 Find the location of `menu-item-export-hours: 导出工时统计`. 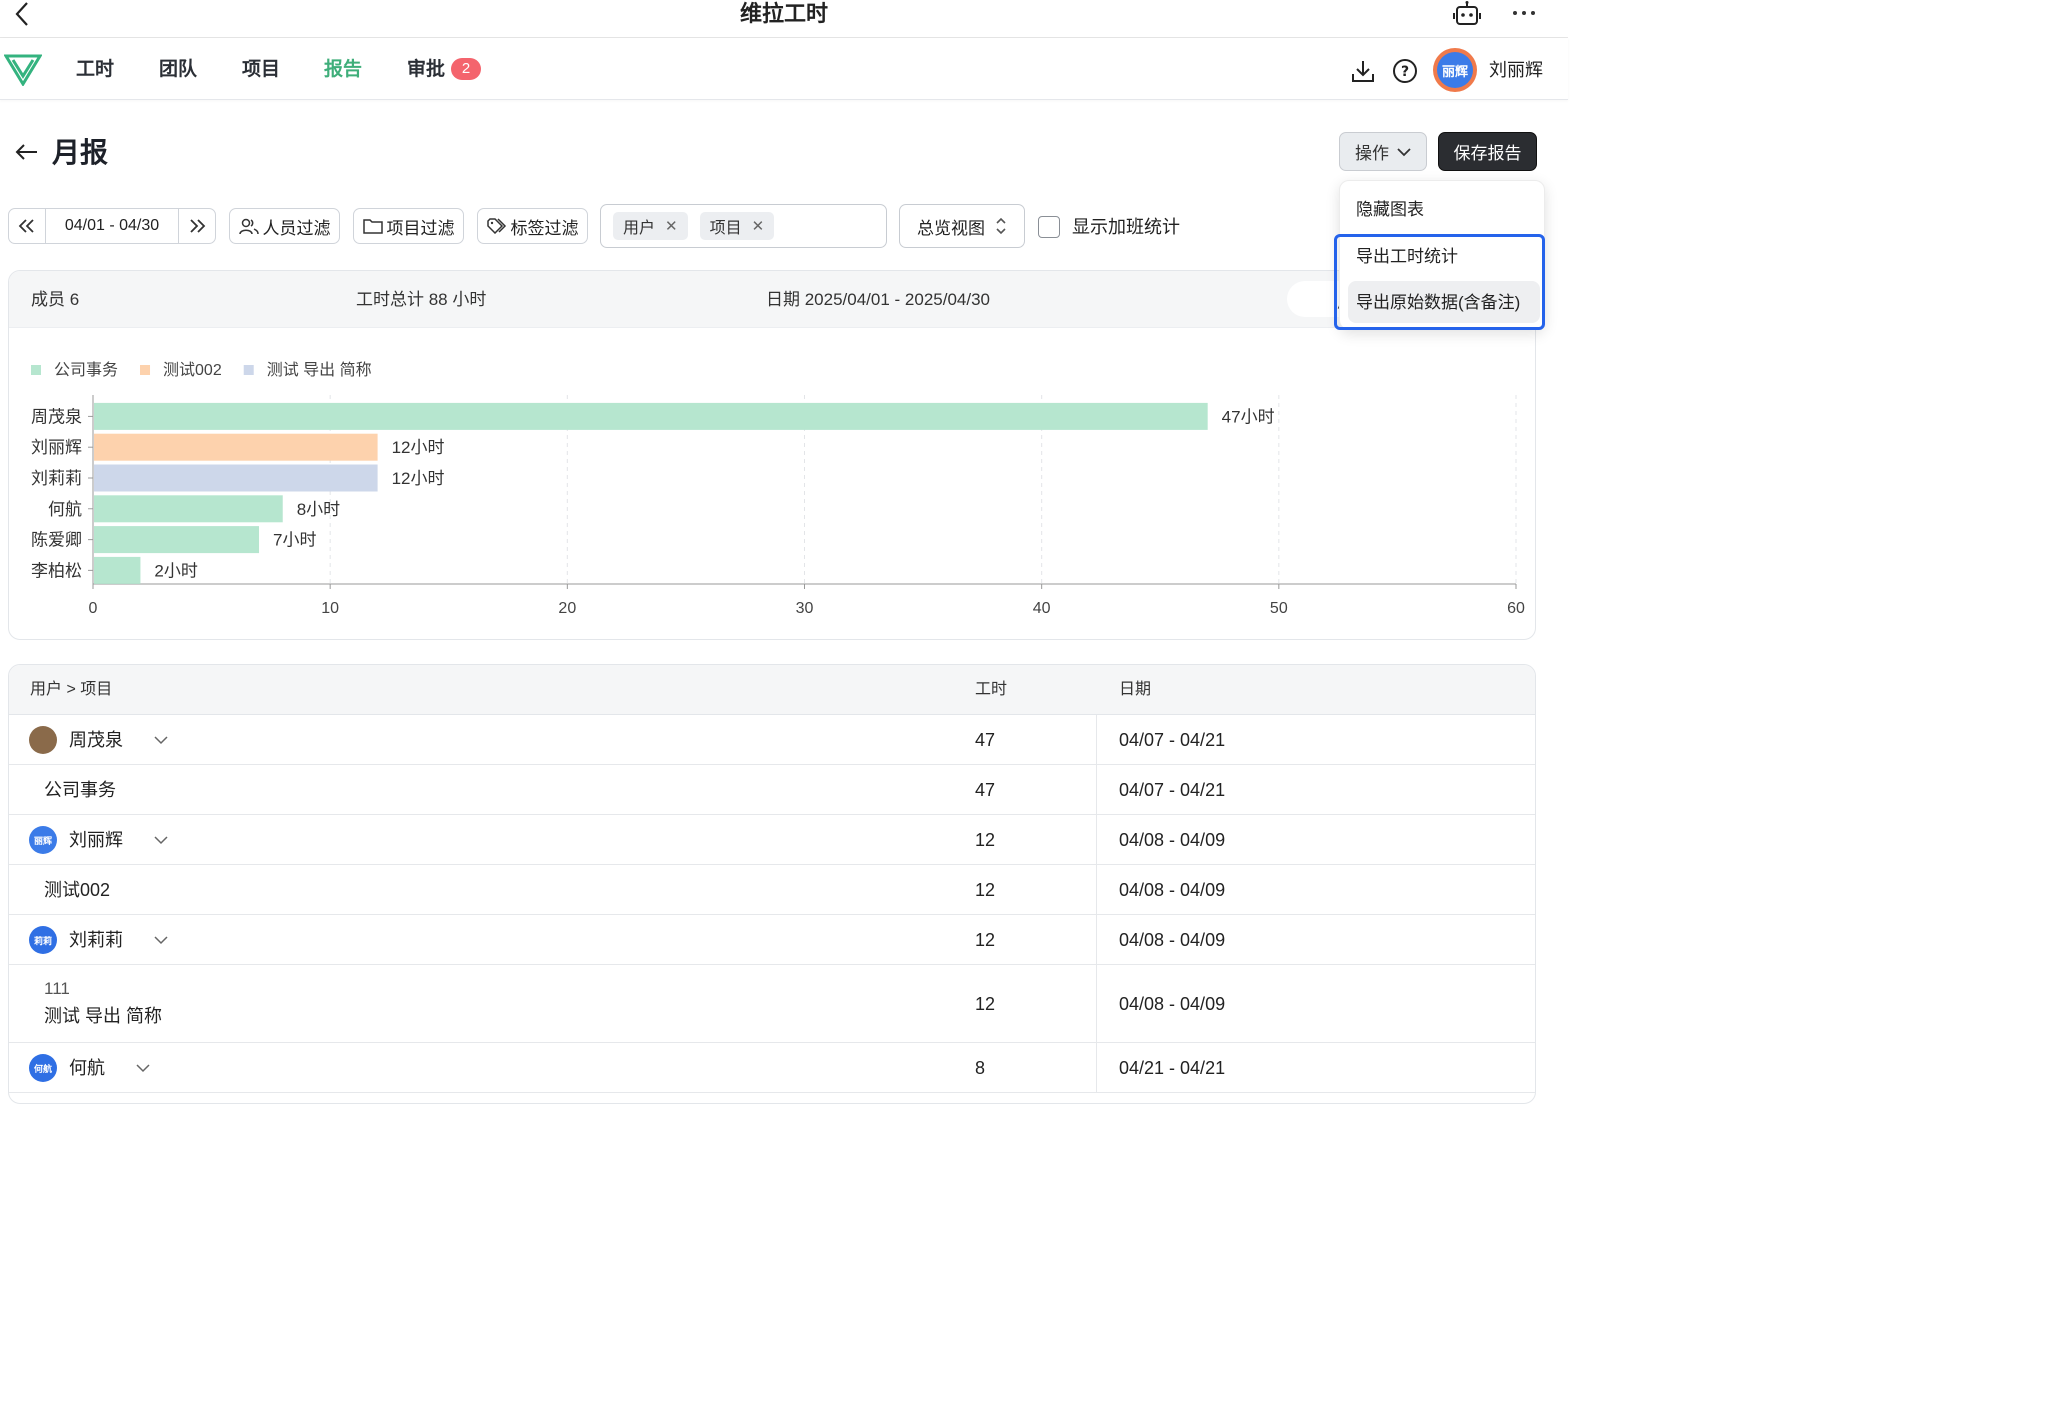

menu-item-export-hours: 导出工时统计 is located at coordinates (1443, 257).